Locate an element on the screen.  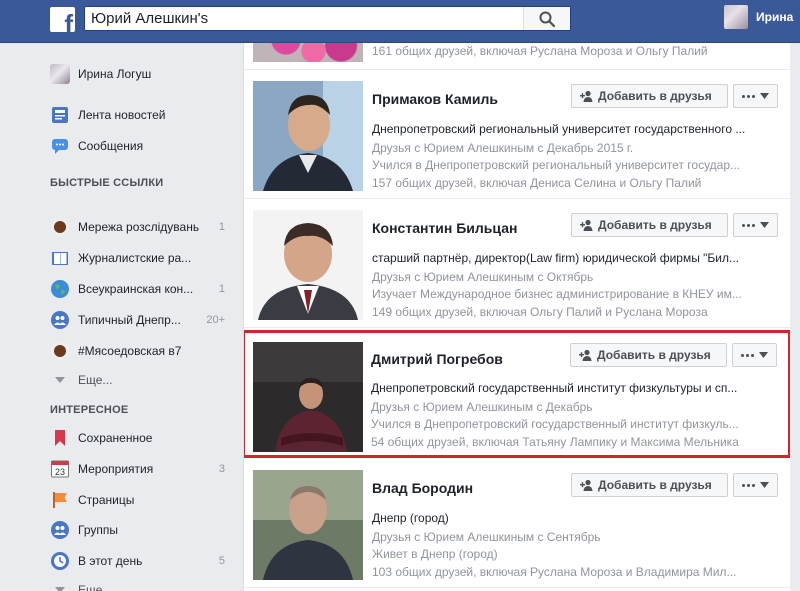
friend-name-link: Константин Бильцан is located at coordinates (444, 228).